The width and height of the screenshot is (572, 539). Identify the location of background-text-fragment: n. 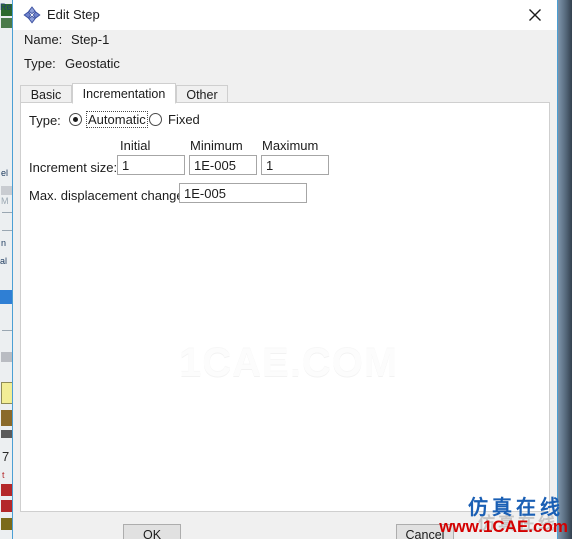
(4, 243).